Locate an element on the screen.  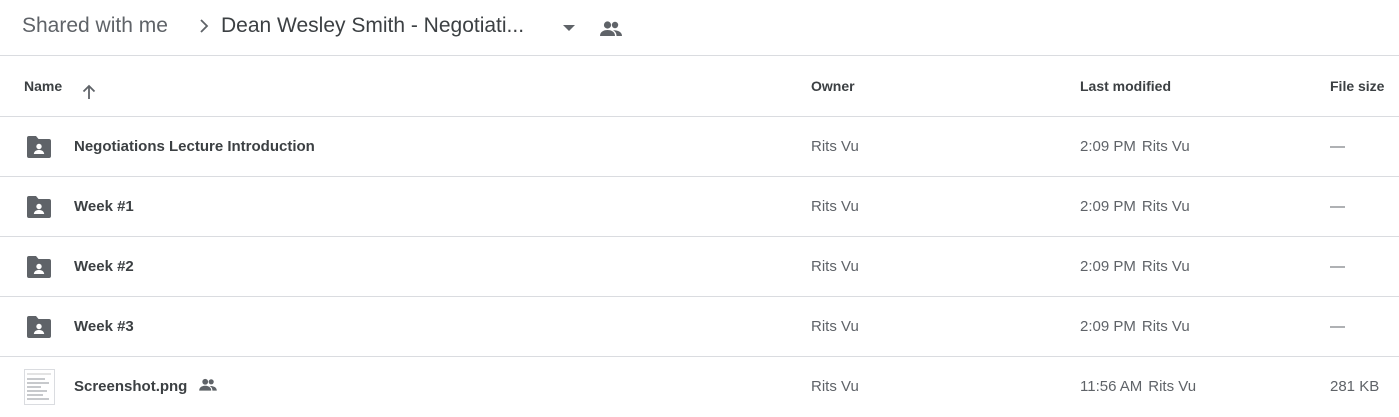
file-name: Week #3 is located at coordinates (104, 326).